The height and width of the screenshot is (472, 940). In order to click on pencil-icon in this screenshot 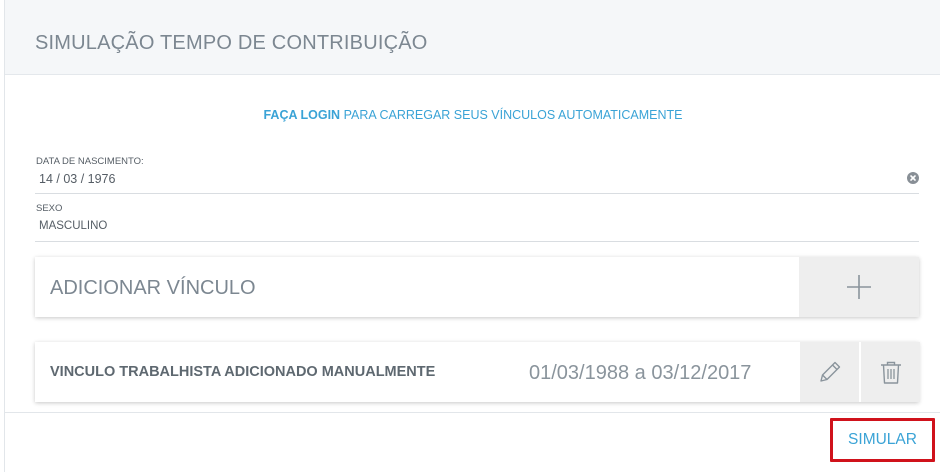, I will do `click(830, 371)`.